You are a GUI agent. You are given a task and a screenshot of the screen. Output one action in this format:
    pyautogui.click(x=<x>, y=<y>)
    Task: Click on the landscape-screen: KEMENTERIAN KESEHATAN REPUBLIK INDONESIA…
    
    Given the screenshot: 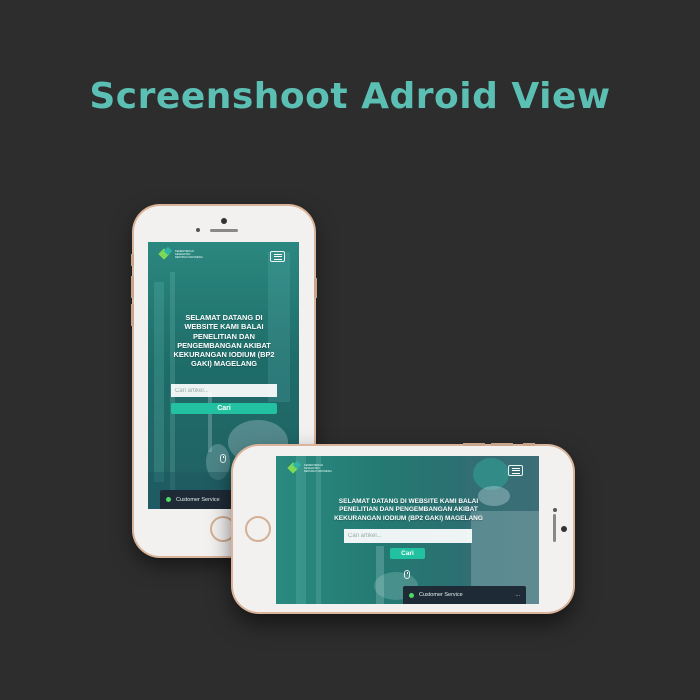 What is the action you would take?
    pyautogui.click(x=407, y=530)
    